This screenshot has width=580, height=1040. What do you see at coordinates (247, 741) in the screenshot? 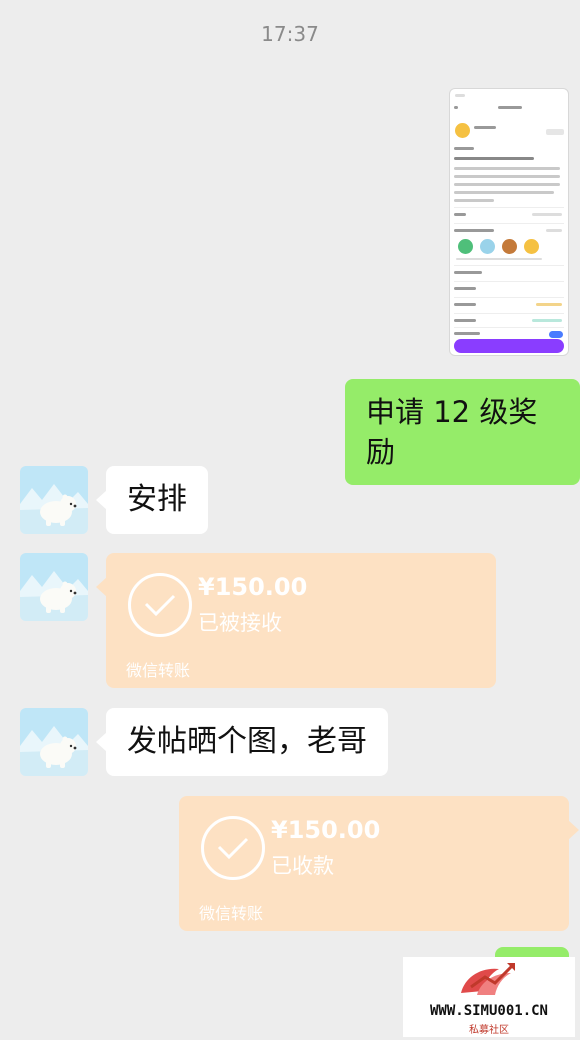
I see `message-text: 发帖晒个图，老哥` at bounding box center [247, 741].